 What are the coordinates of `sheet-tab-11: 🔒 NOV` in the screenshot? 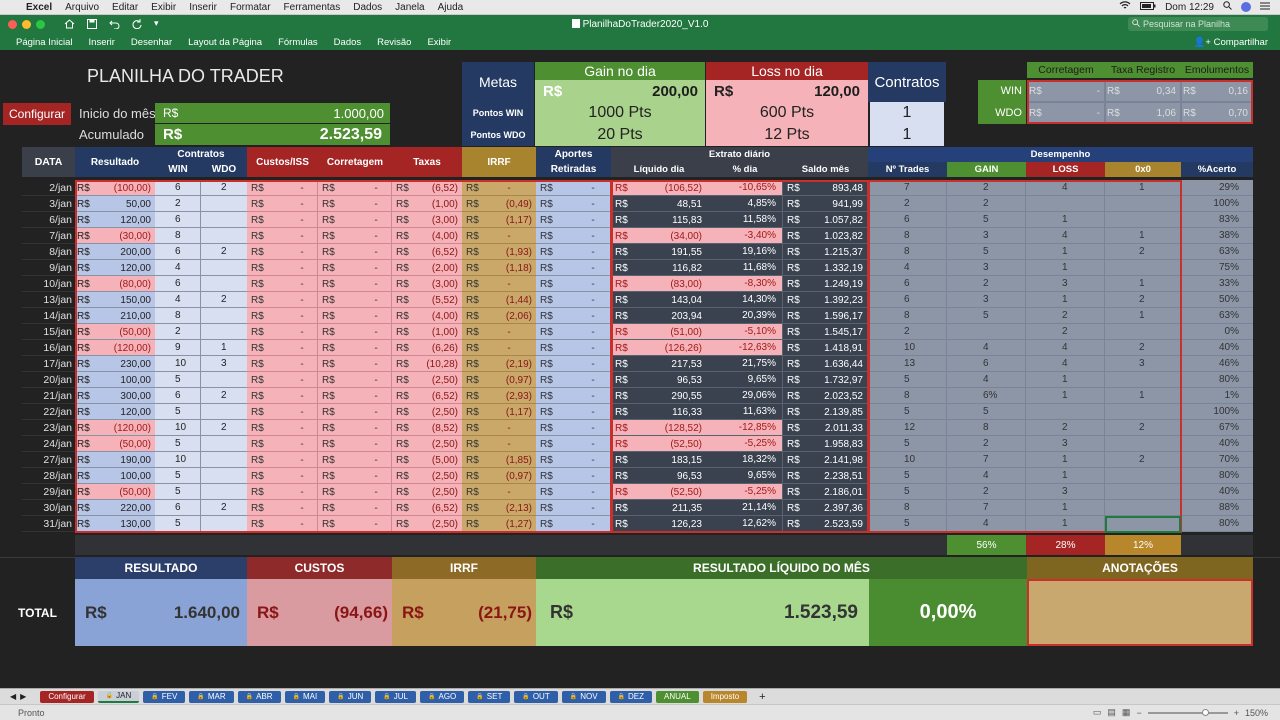 It's located at (583, 696).